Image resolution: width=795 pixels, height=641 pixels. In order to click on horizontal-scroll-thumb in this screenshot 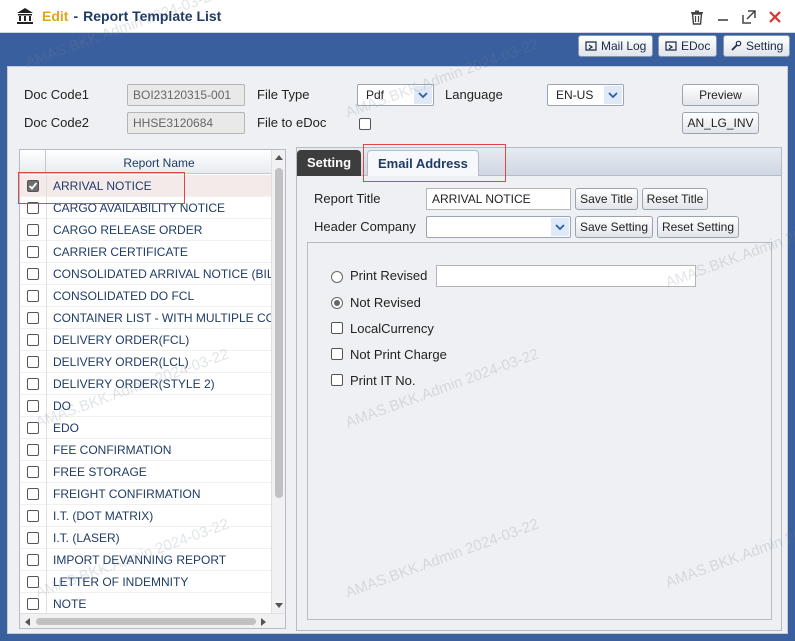, I will do `click(146, 621)`.